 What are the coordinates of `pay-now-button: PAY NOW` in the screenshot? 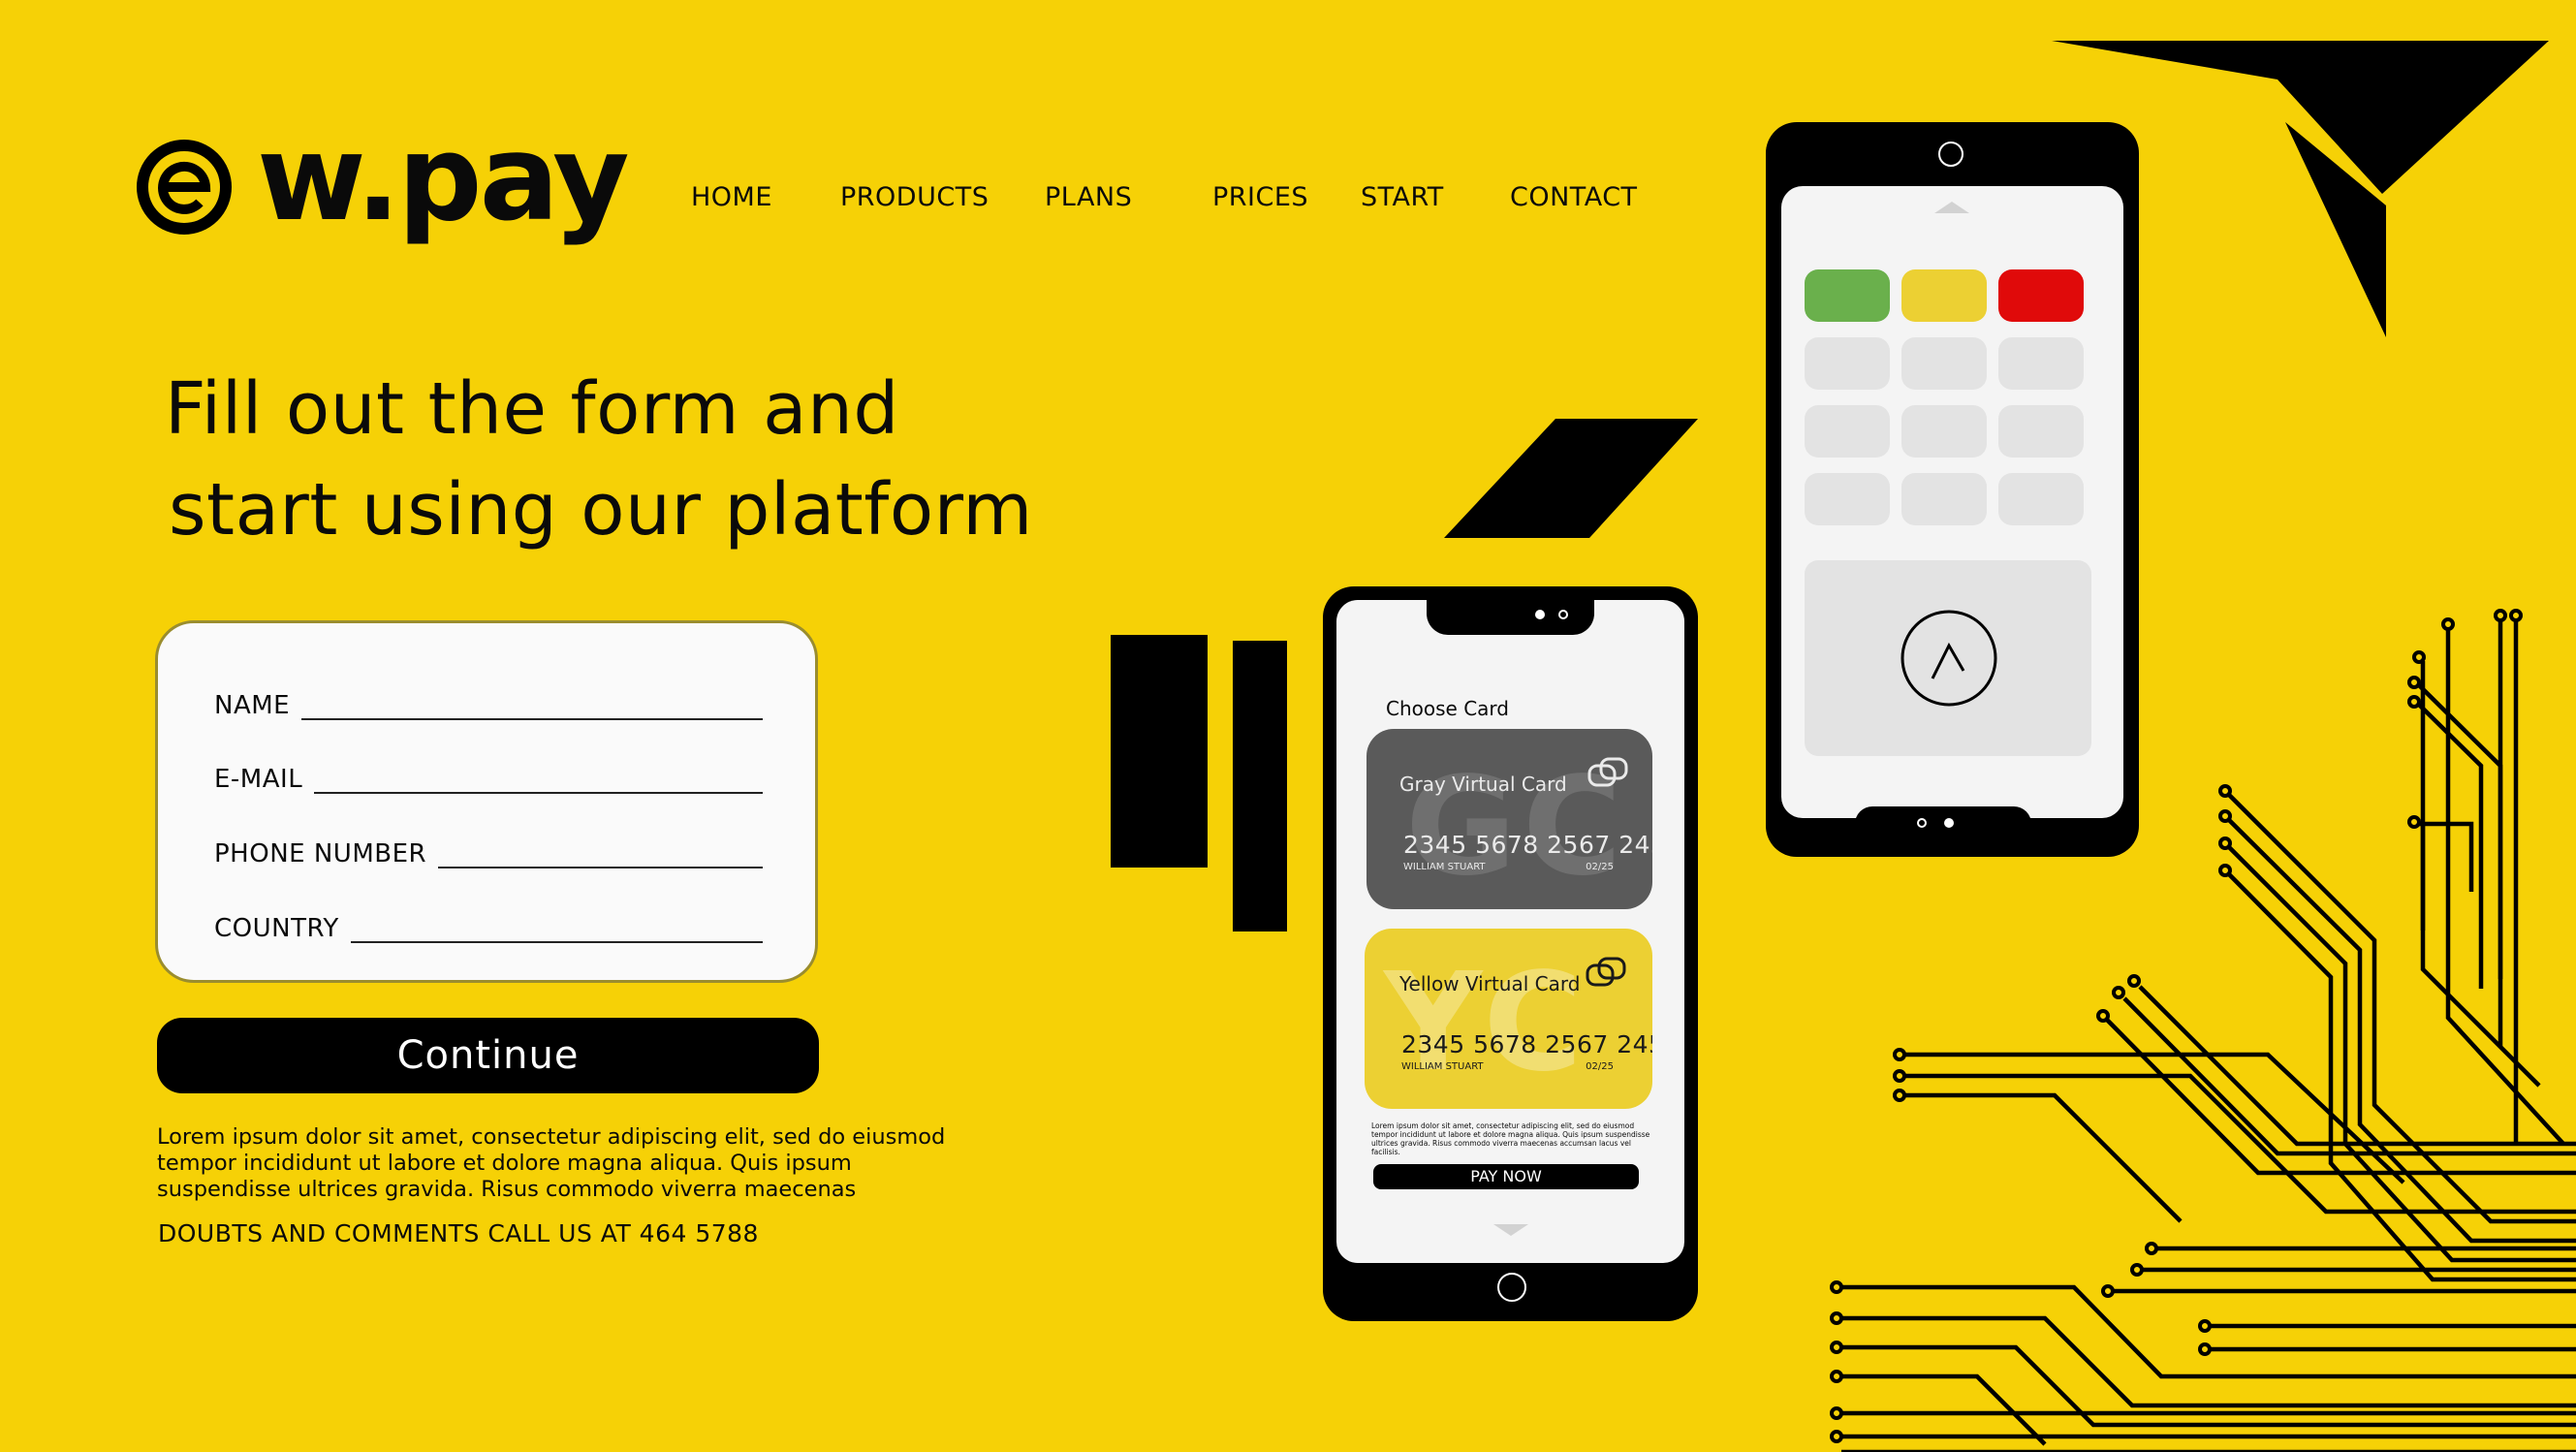 It's located at (1506, 1176).